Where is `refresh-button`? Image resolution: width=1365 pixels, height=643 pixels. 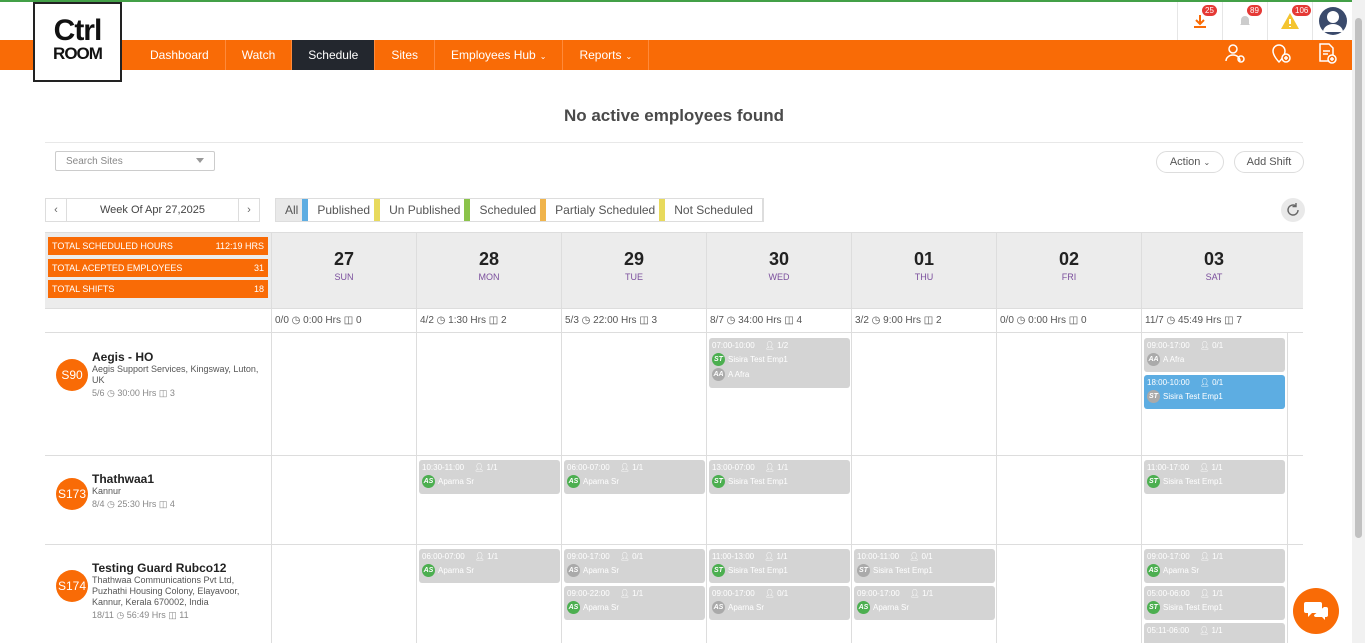 refresh-button is located at coordinates (1293, 210).